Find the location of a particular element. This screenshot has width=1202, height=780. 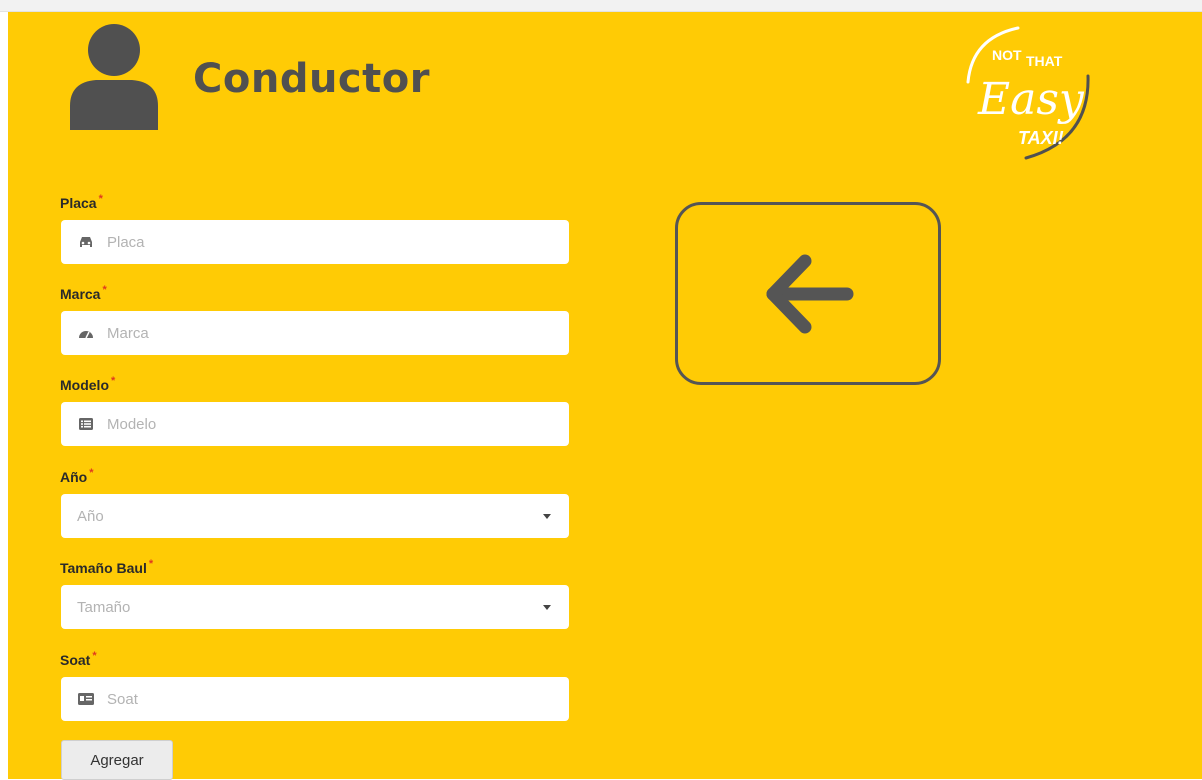

anio-select: Año is located at coordinates (315, 516).